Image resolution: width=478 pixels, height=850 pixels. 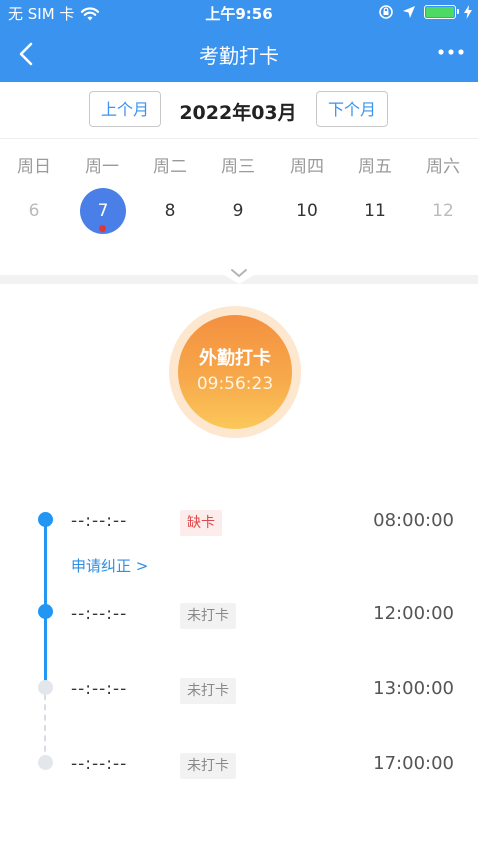 I want to click on date-label: 11, so click(x=375, y=211).